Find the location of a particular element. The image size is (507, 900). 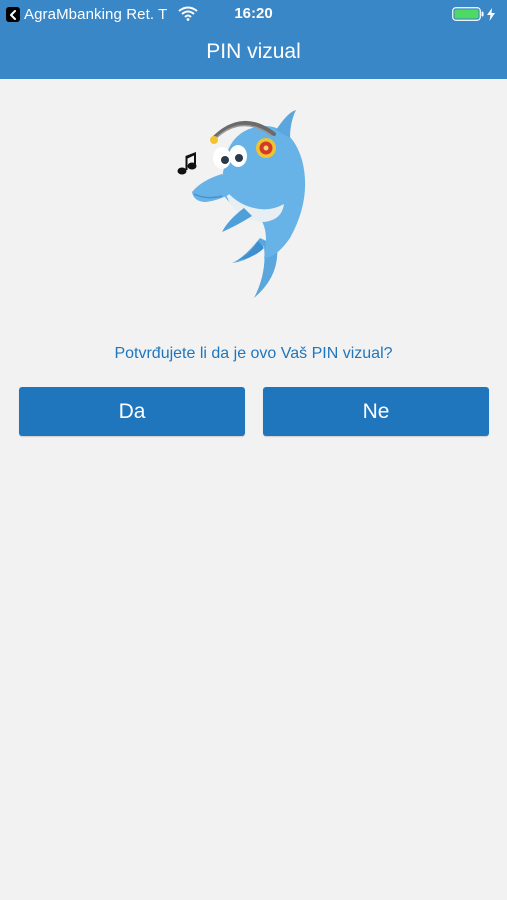

confirm-question: Potvrđujete li da je ovo Vaš PIN vizual? is located at coordinates (253, 353).